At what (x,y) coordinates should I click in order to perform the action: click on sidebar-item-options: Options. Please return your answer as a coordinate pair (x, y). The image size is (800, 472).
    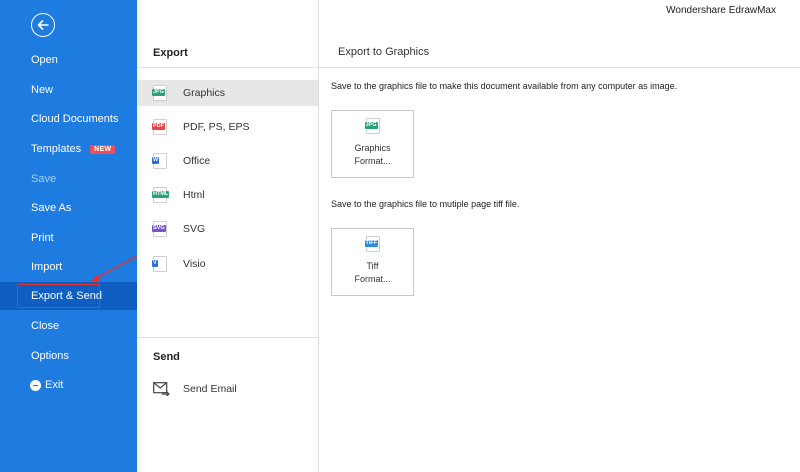
    Looking at the image, I should click on (68, 356).